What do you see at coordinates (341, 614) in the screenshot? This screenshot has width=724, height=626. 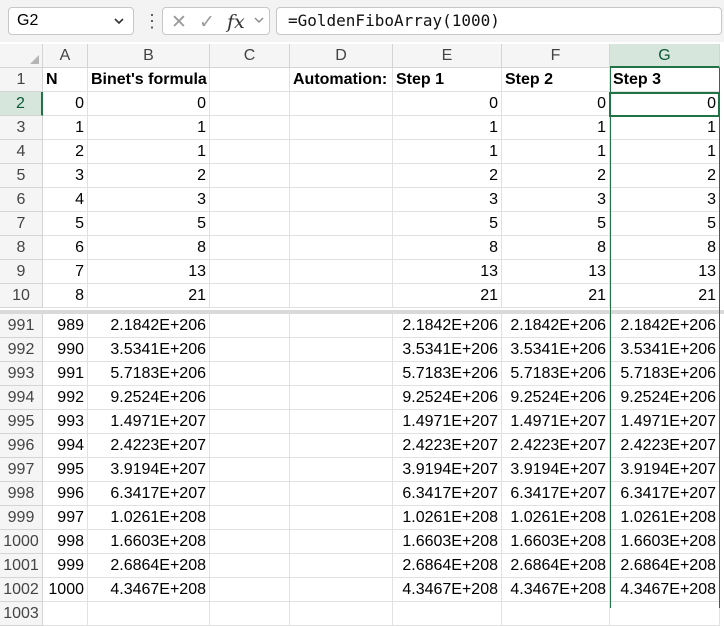 I see `cell-d1003` at bounding box center [341, 614].